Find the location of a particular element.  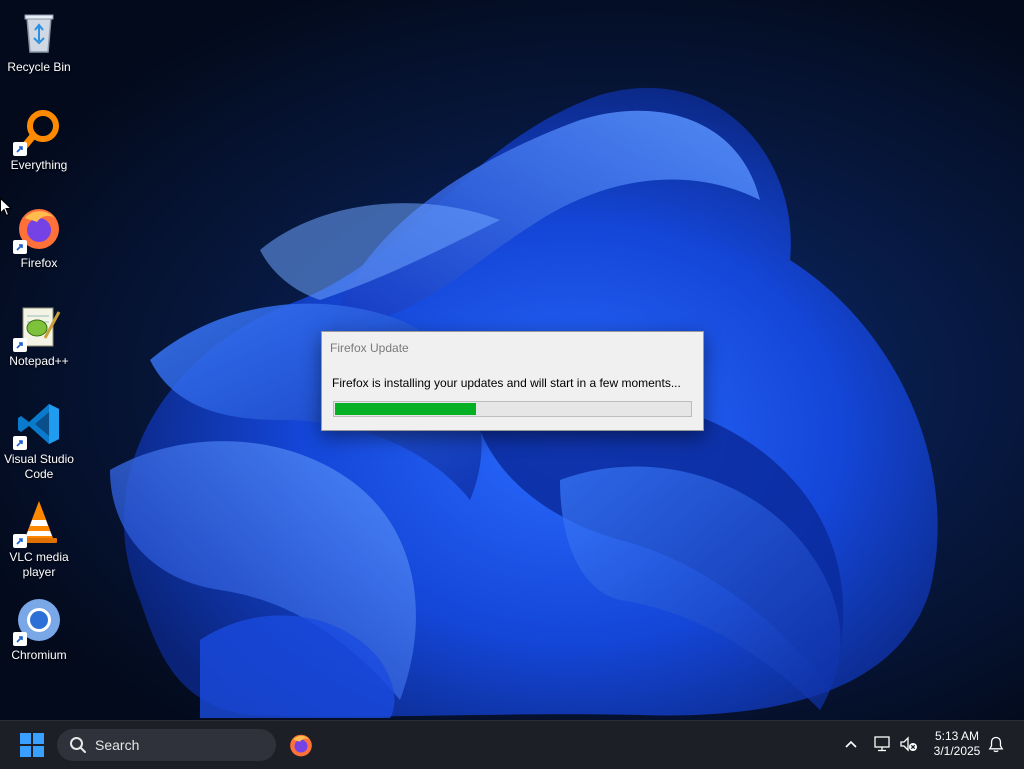

desktop-icon-label: Recycle Bin is located at coordinates (39, 67).